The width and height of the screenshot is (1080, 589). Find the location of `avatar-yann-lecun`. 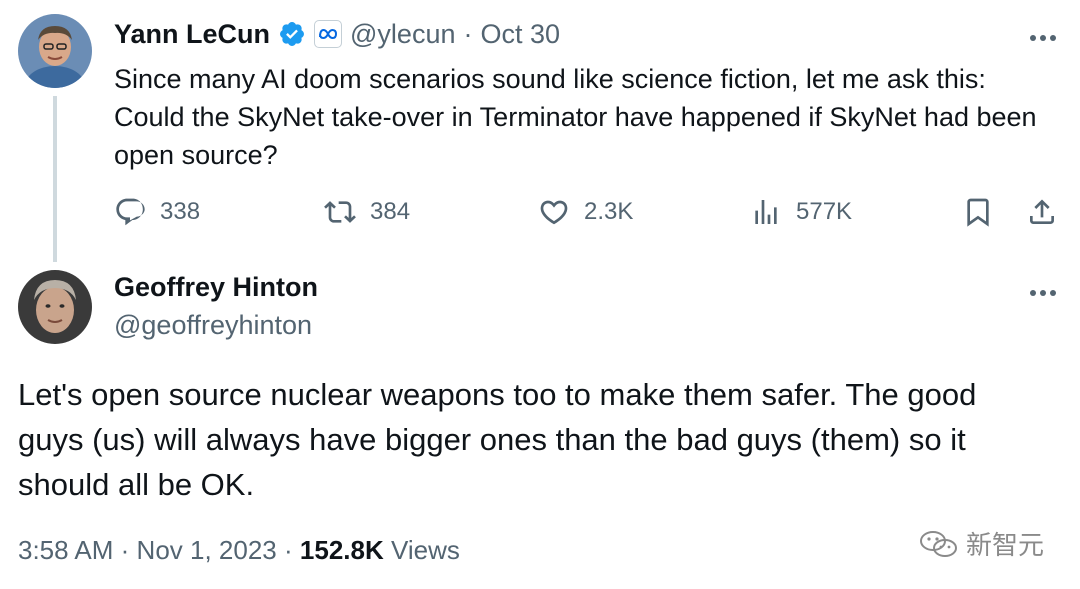

avatar-yann-lecun is located at coordinates (55, 51).